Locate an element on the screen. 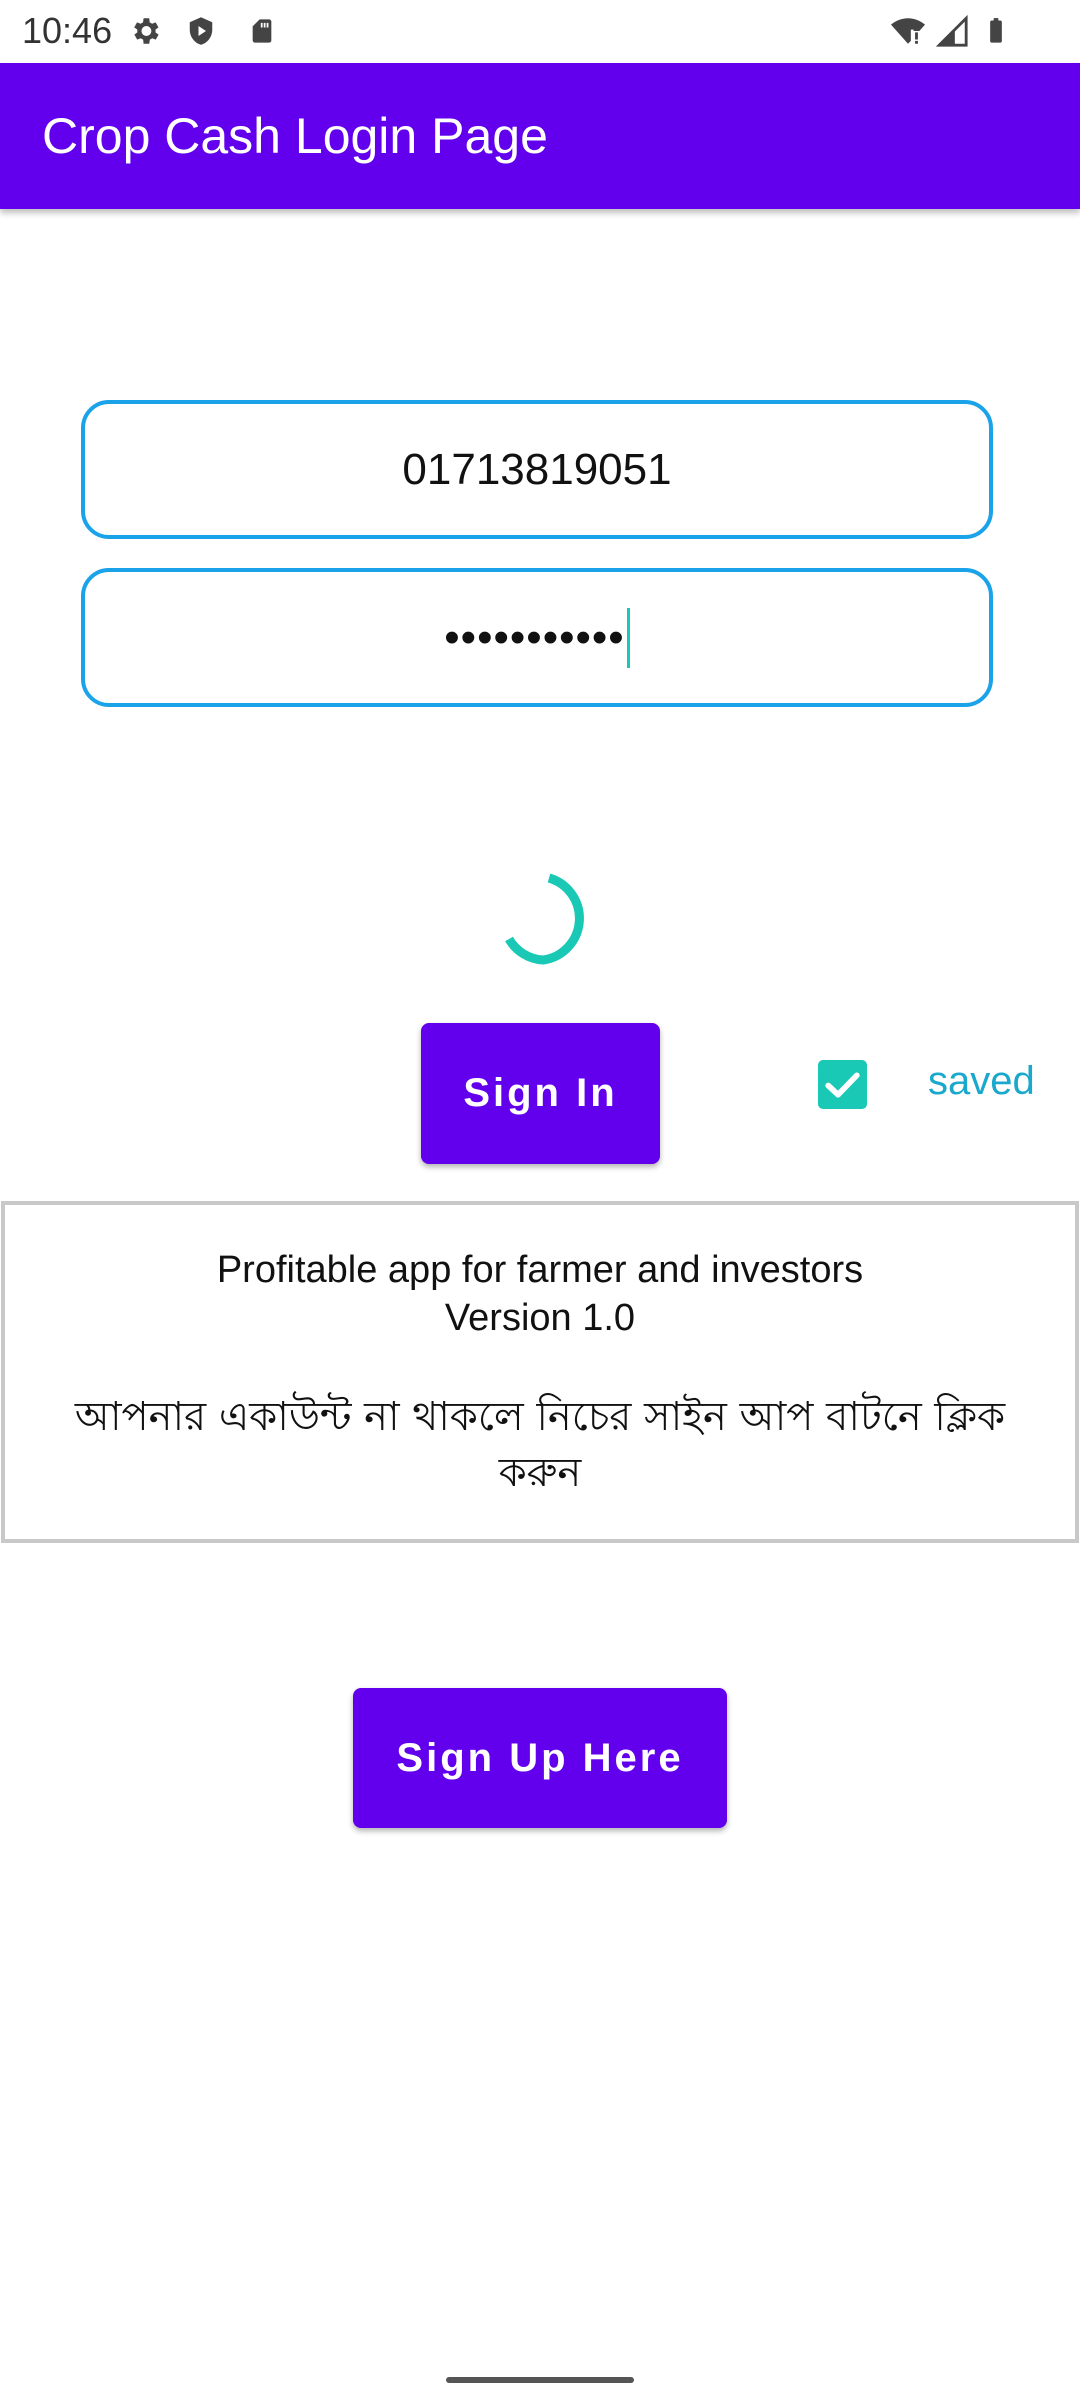 This screenshot has height=2400, width=1080. app-bar: Crop Cash Login Page is located at coordinates (540, 136).